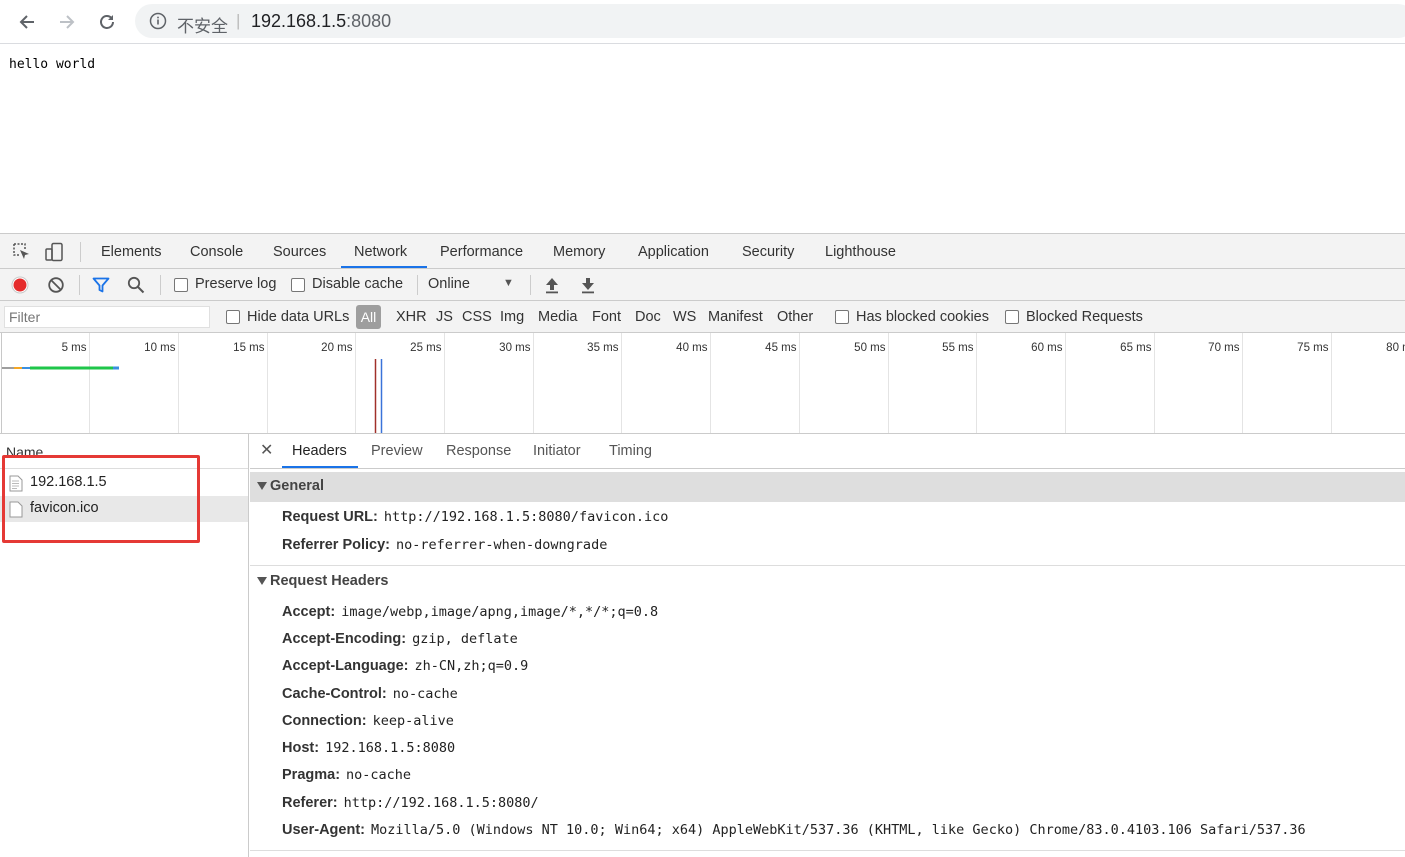 This screenshot has width=1405, height=857. I want to click on timeline-tick-label: 25 ms, so click(426, 348).